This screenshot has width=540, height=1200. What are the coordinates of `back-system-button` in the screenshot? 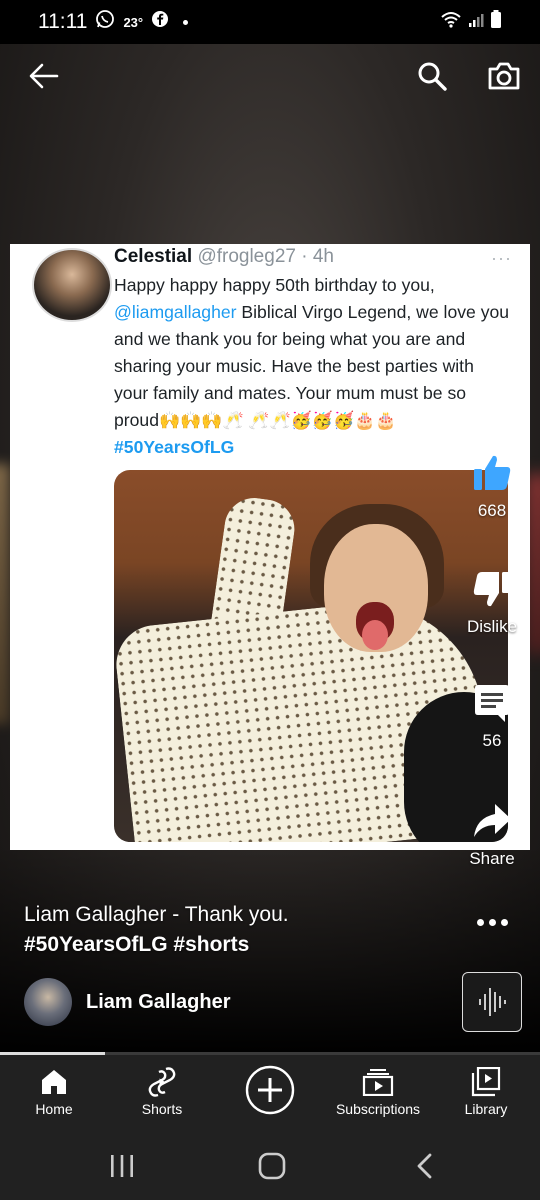 It's located at (424, 1166).